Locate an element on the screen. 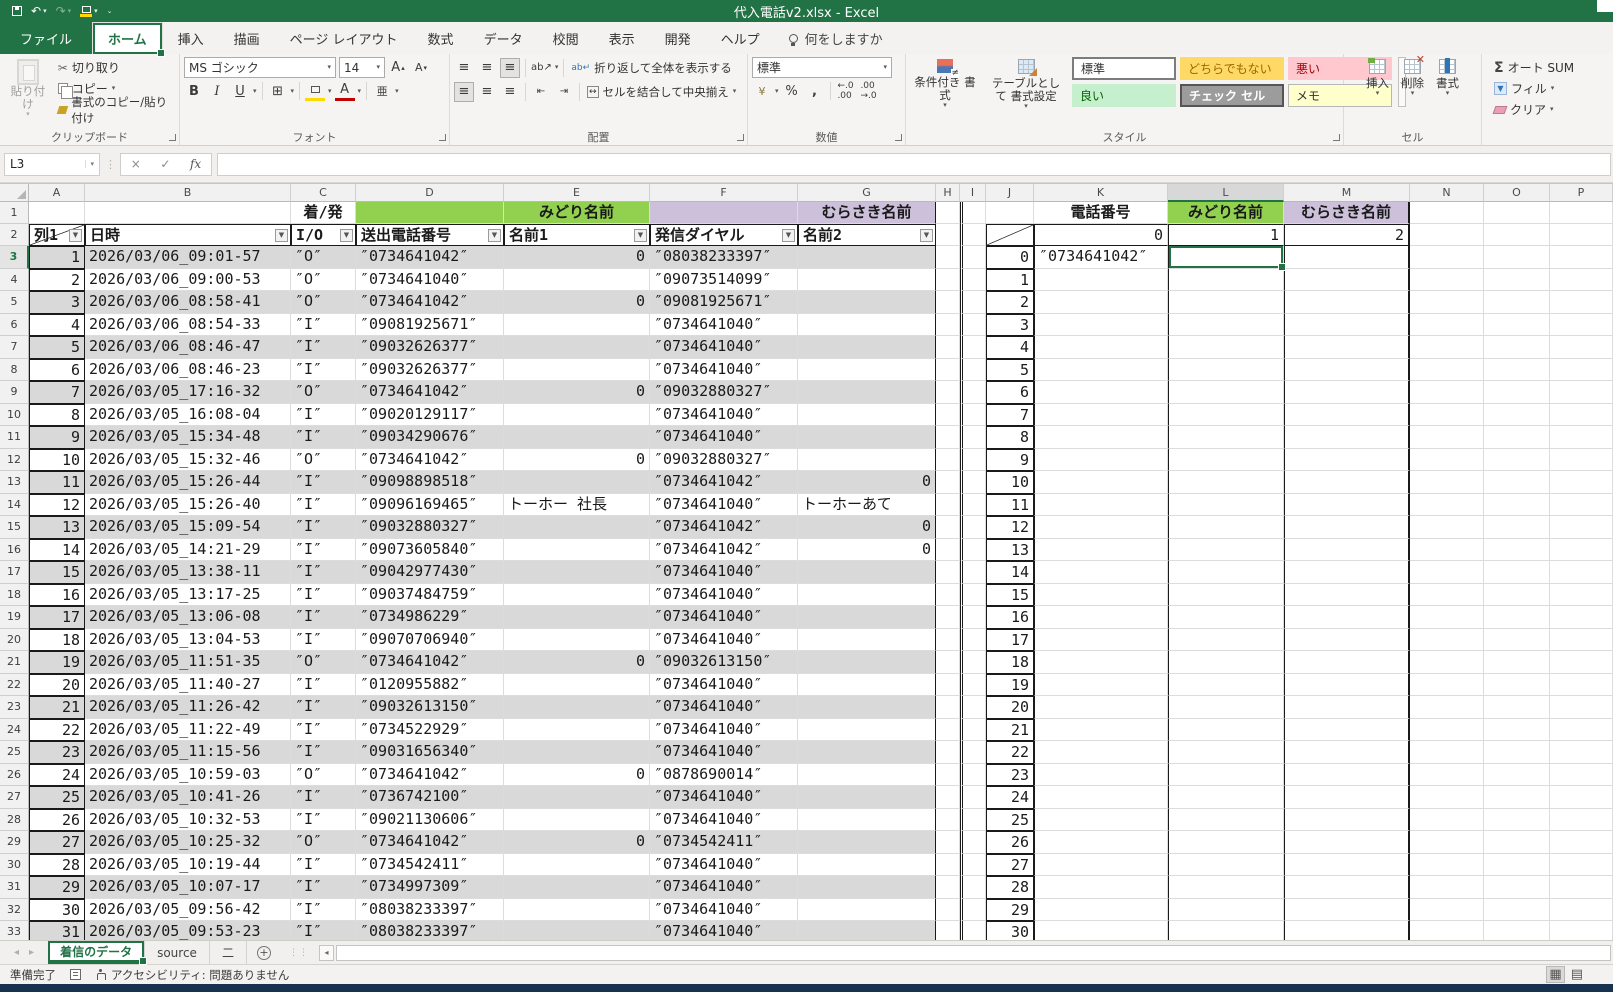 The image size is (1613, 992). cell-O13 is located at coordinates (1517, 482).